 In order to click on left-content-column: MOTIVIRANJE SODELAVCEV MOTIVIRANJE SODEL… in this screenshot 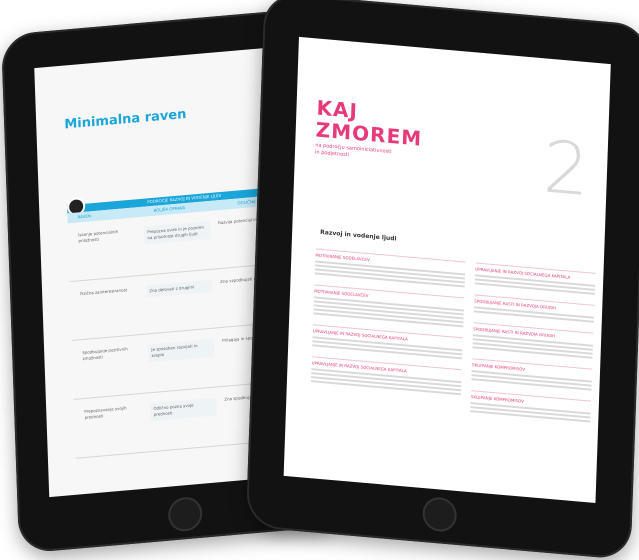, I will do `click(388, 326)`.